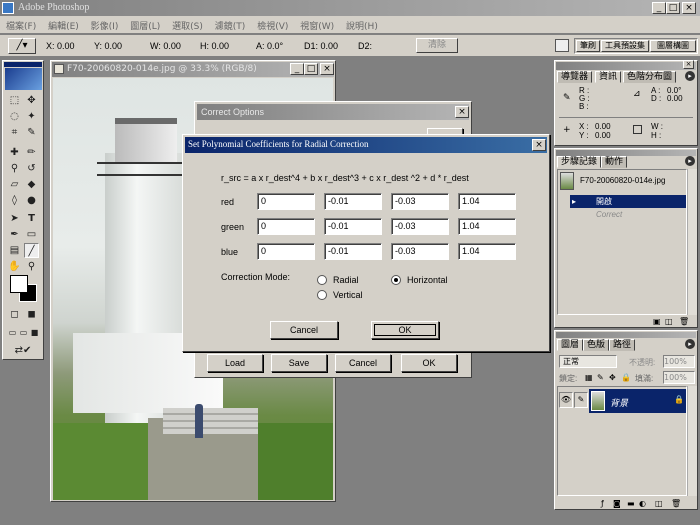  Describe the element at coordinates (14, 314) in the screenshot. I see `standard-mode-icon: ◻` at that location.